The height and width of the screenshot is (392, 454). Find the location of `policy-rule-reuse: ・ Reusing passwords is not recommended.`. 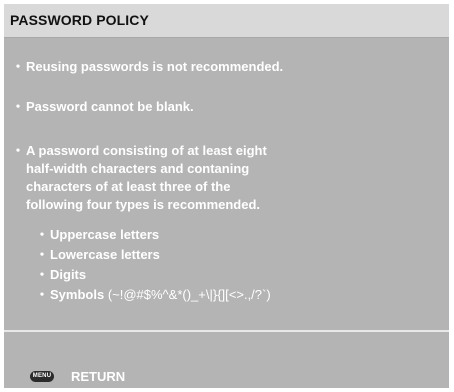

policy-rule-reuse: ・ Reusing passwords is not recommended. is located at coordinates (146, 67).